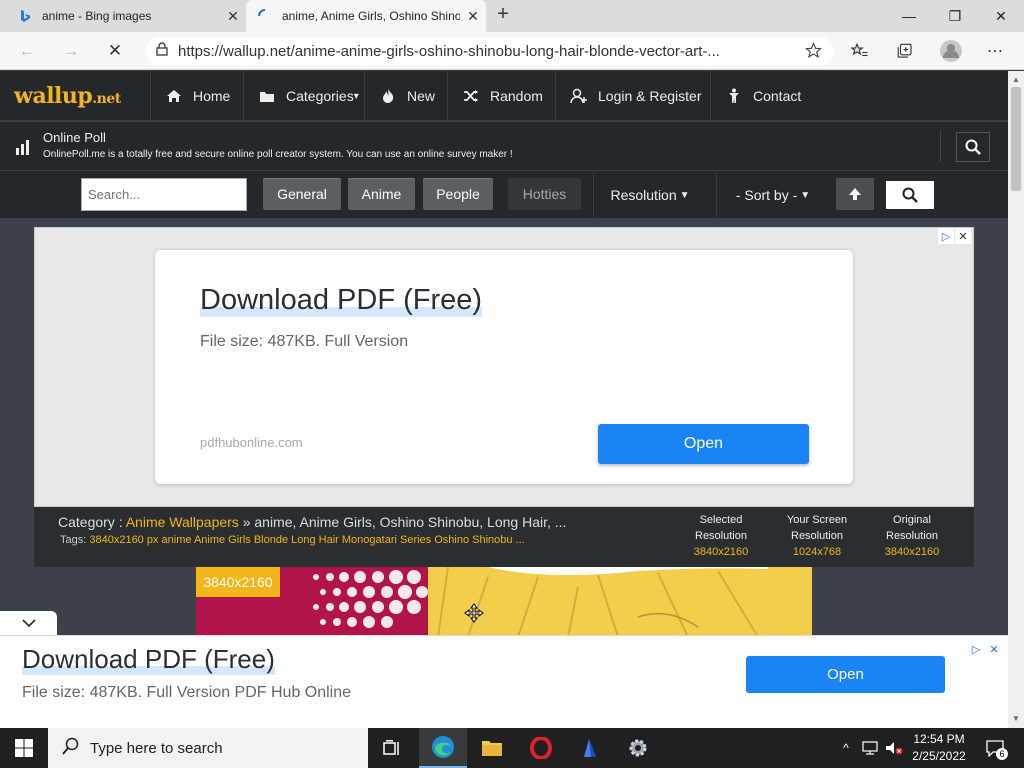 The width and height of the screenshot is (1024, 768). I want to click on clock-time: 12:54 PM, so click(939, 739).